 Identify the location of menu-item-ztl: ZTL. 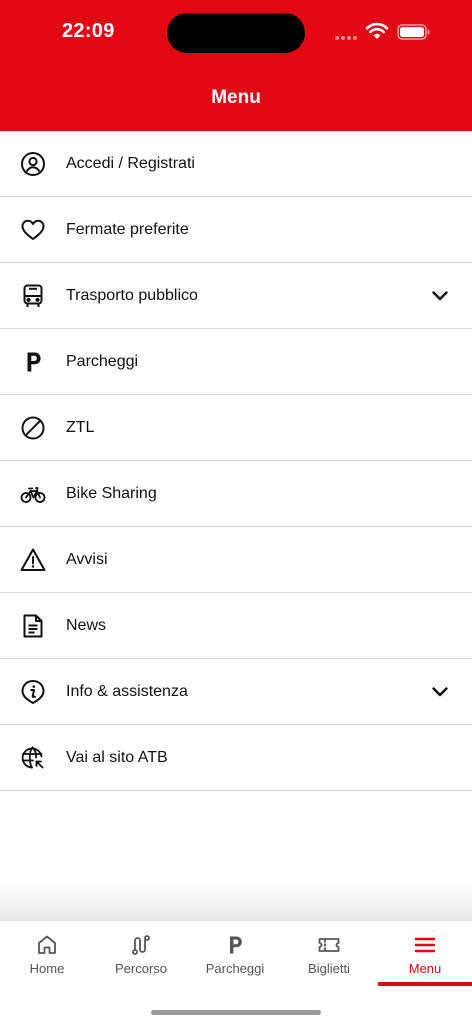
(236, 428).